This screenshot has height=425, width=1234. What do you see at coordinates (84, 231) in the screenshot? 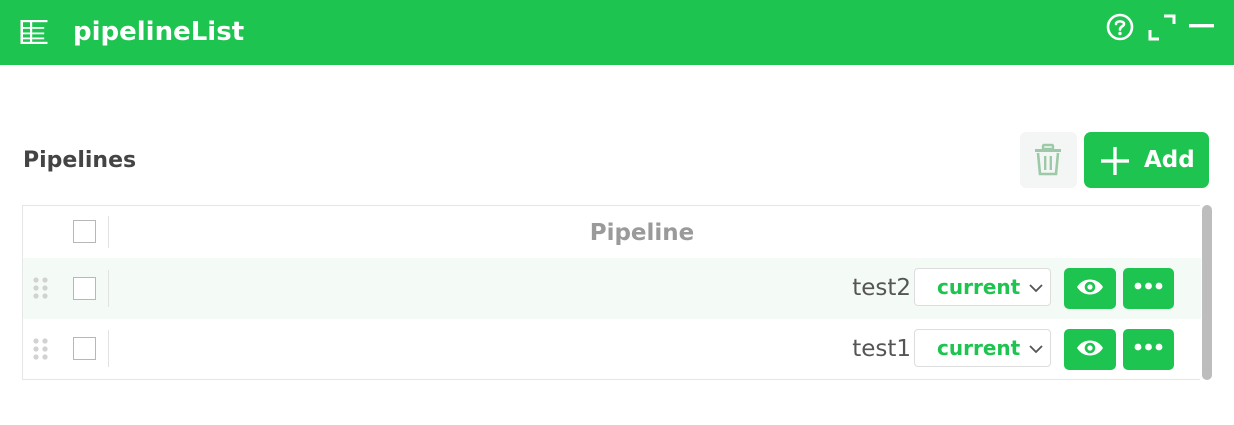
I see `select-all-checkbox` at bounding box center [84, 231].